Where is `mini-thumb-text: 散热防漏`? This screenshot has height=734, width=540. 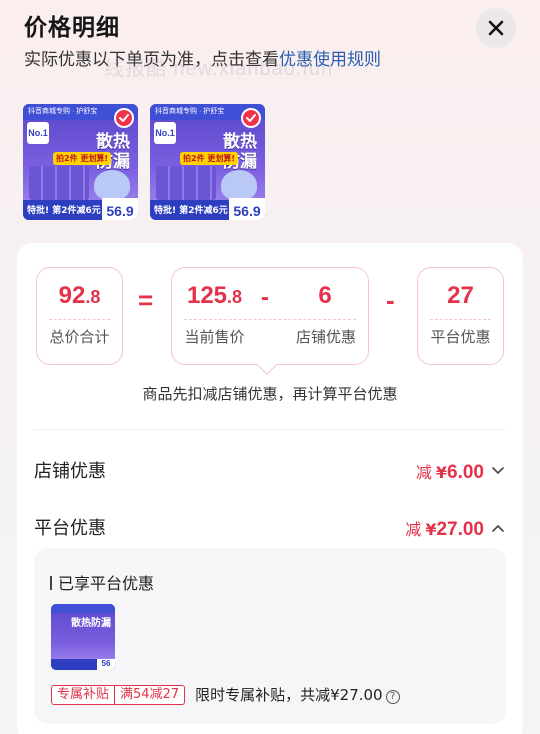 mini-thumb-text: 散热防漏 is located at coordinates (91, 623).